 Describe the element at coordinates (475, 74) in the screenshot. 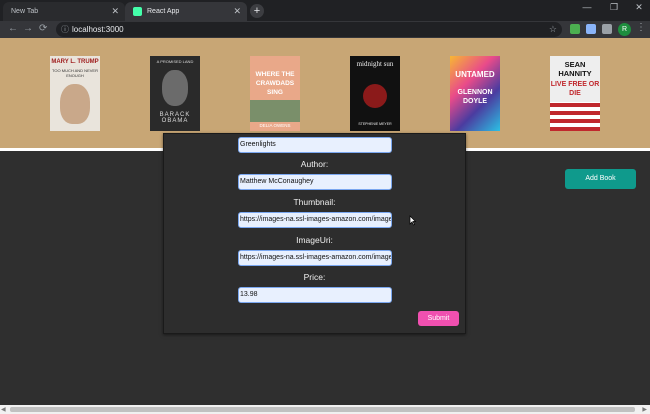

I see `book-title: UNTAMED` at that location.